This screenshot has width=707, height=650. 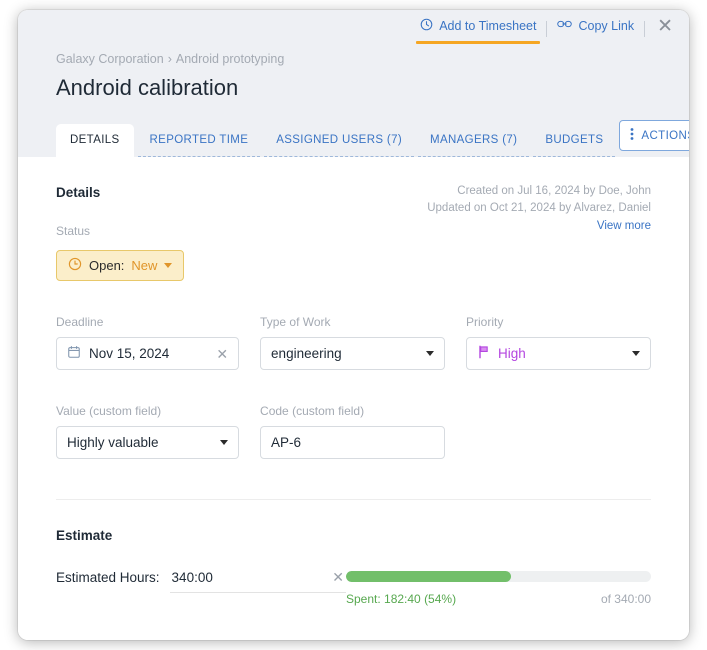 What do you see at coordinates (554, 191) in the screenshot?
I see `created-text: Created on Jul 16, 2024 by Doe, John` at bounding box center [554, 191].